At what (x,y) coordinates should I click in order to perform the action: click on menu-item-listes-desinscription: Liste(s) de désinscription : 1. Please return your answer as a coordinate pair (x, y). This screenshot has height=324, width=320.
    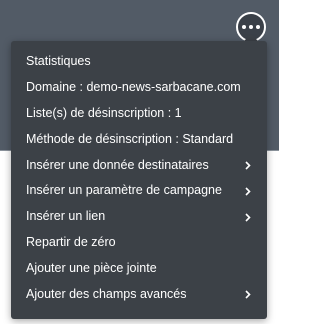
    Looking at the image, I should click on (139, 114).